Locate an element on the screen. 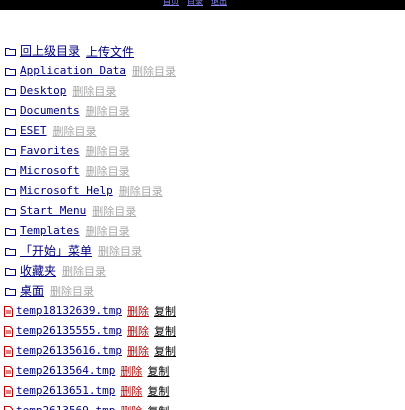  folder-row-0: Application Data 删除目录 is located at coordinates (202, 71).